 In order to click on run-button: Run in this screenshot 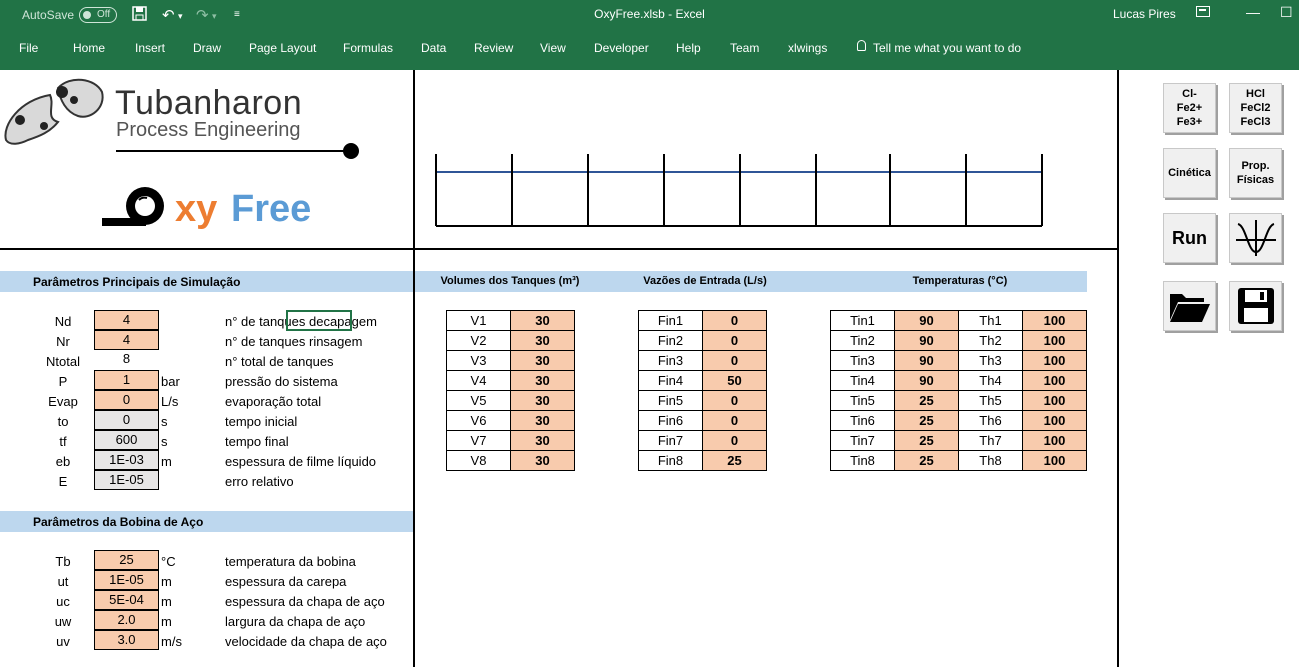, I will do `click(1189, 238)`.